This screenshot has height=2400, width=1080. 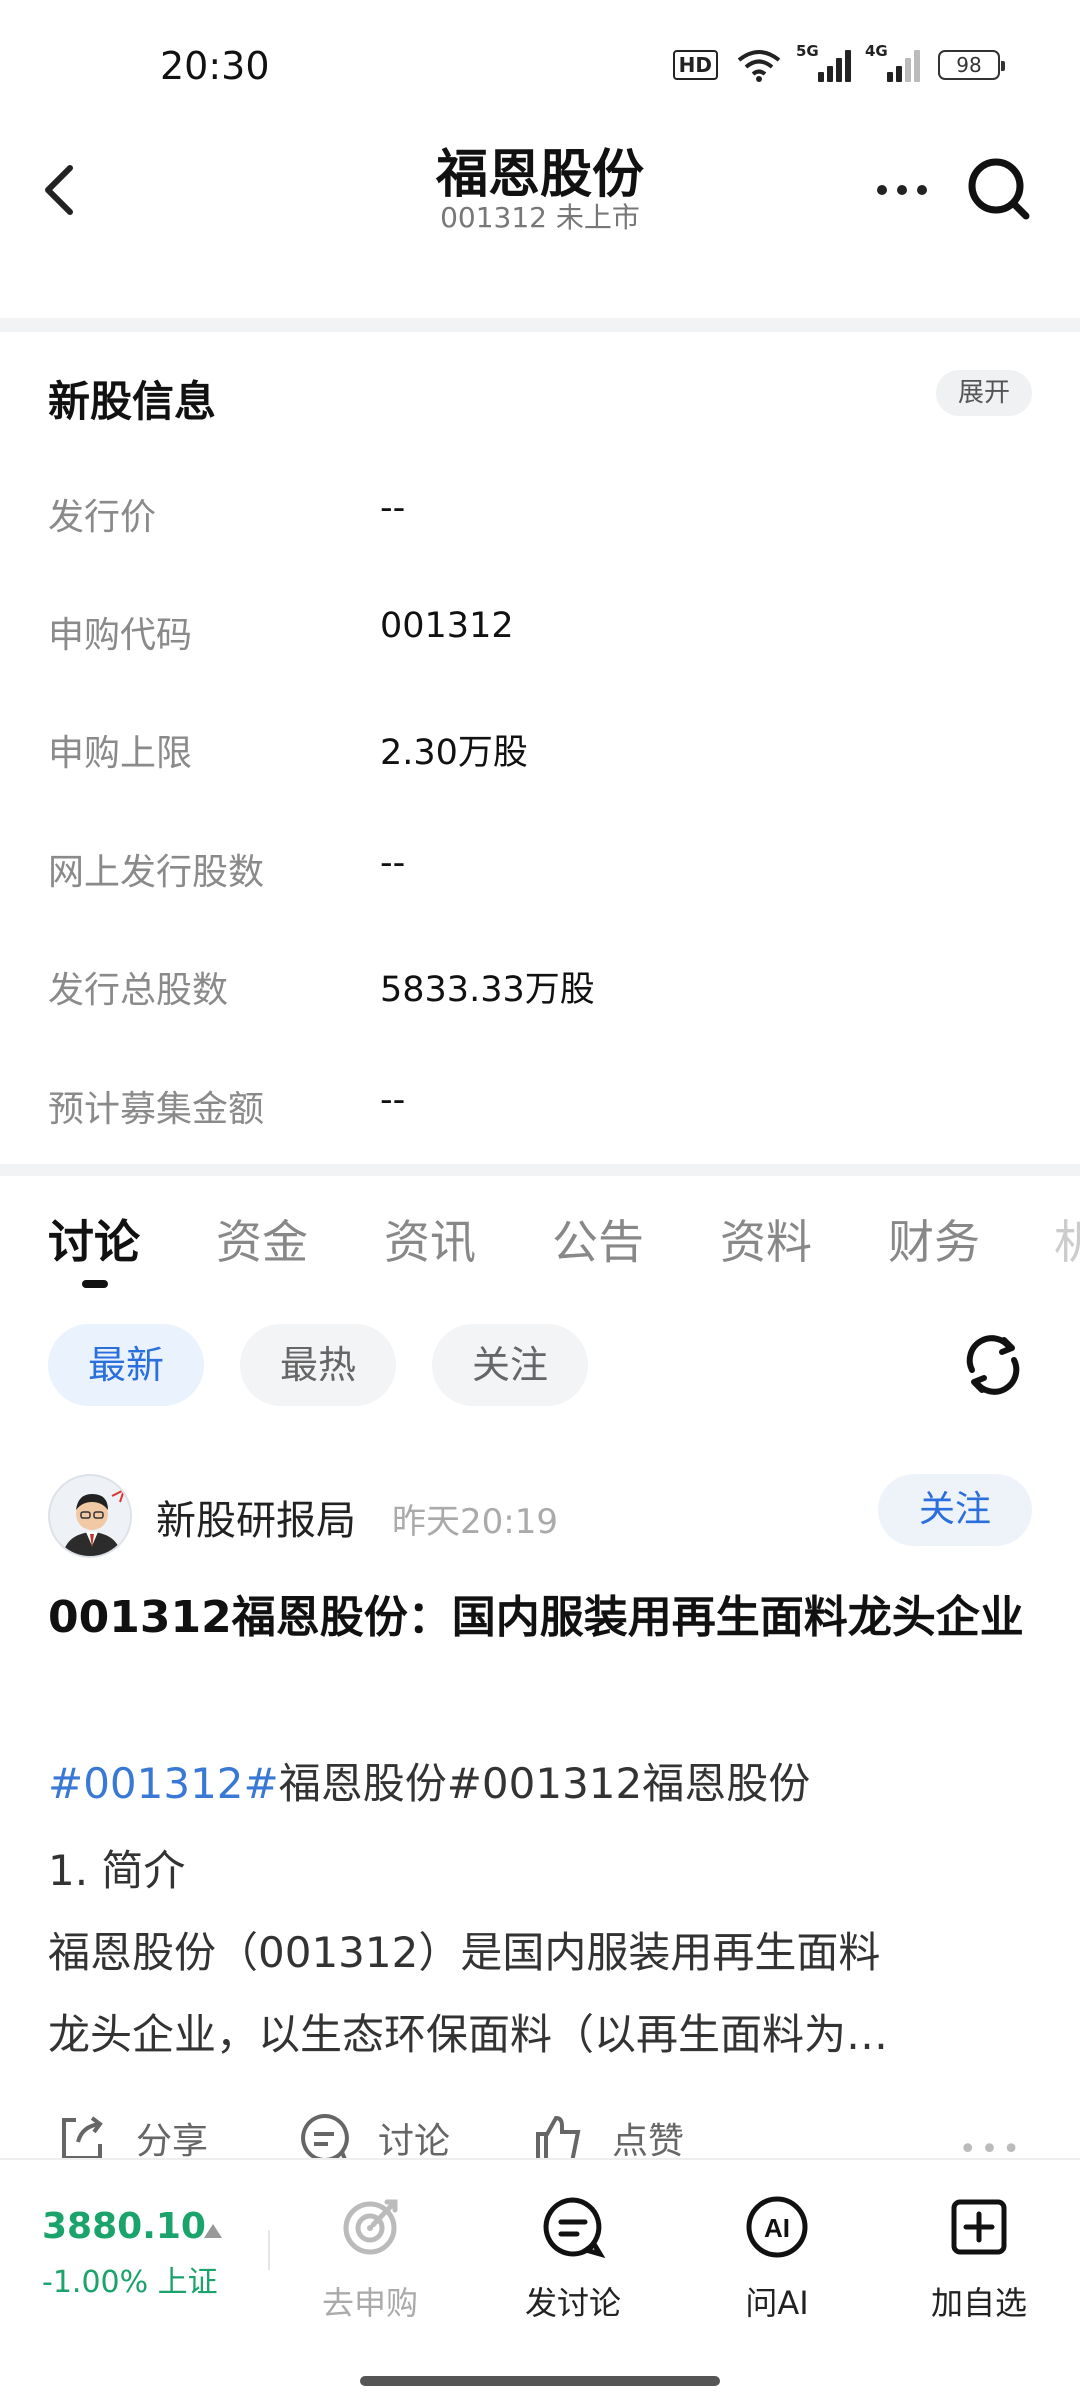 I want to click on status-time: 20:30, so click(x=215, y=66).